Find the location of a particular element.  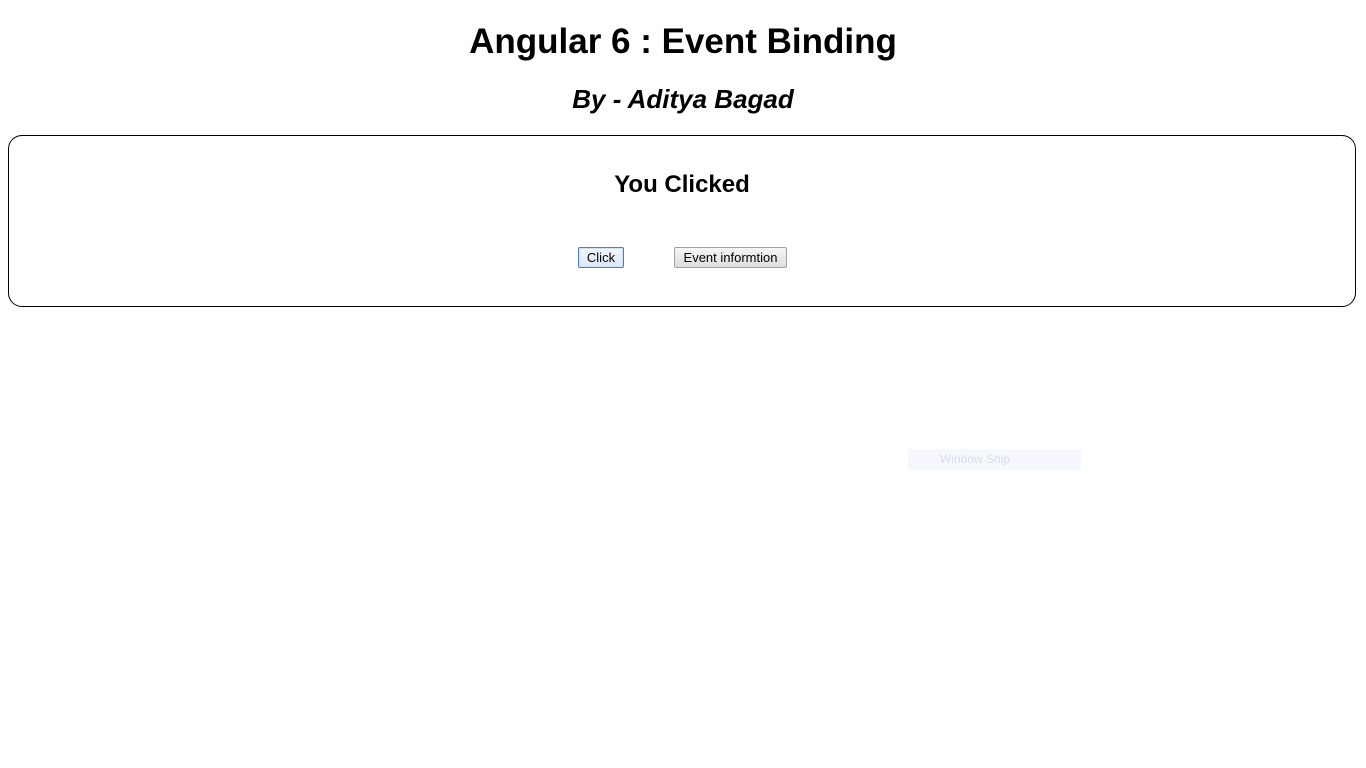

page-title: Angular 6 : Event Binding is located at coordinates (683, 41).